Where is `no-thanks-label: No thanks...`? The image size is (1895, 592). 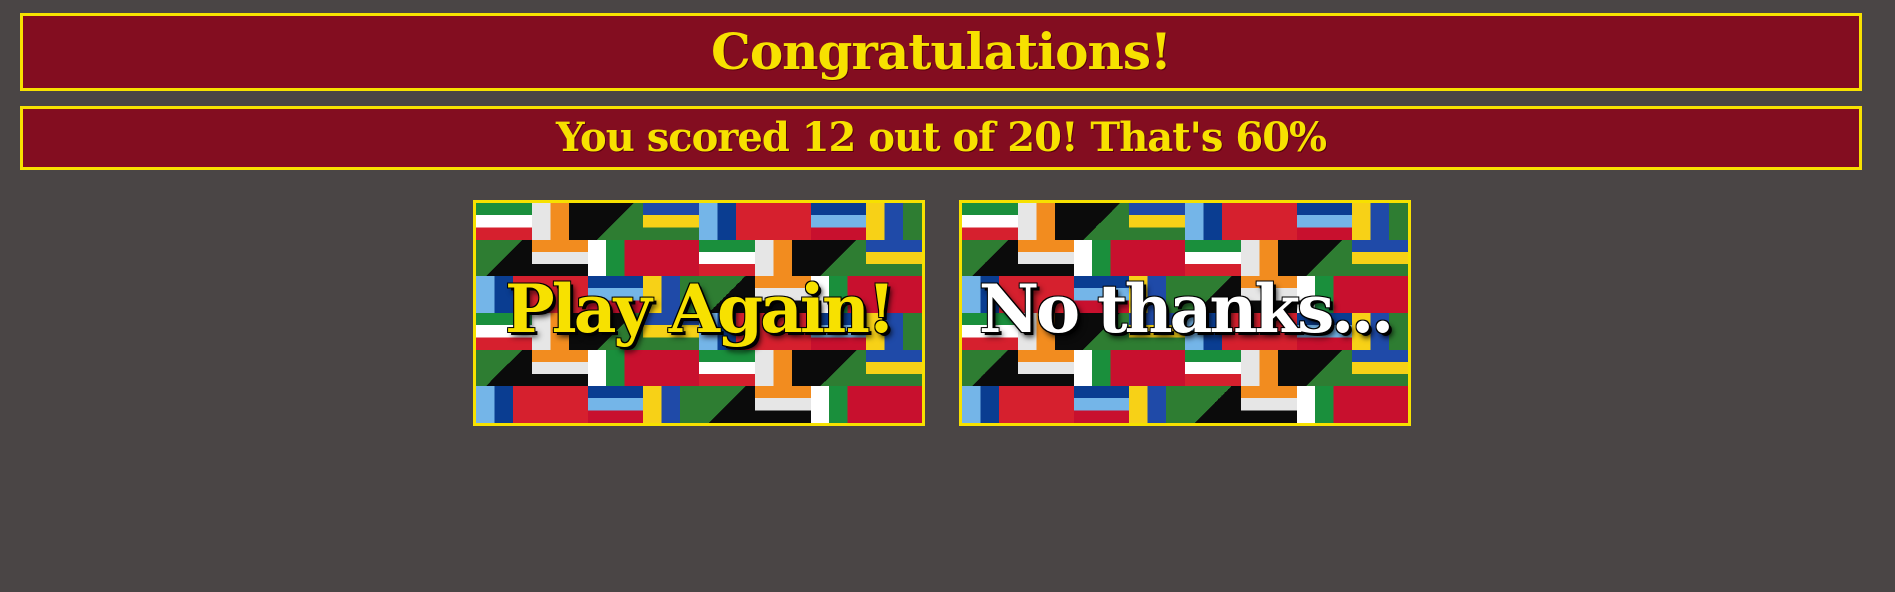
no-thanks-label: No thanks... is located at coordinates (1186, 309).